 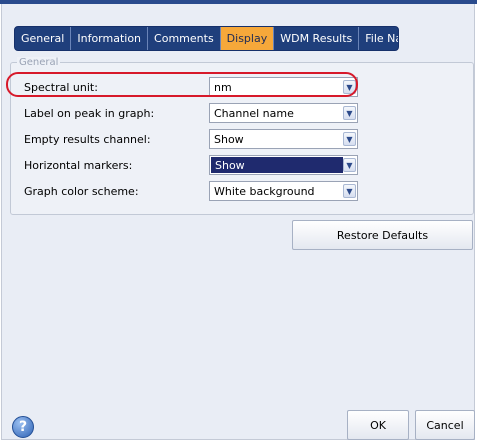 I want to click on tab-comments: Comments, so click(x=184, y=38).